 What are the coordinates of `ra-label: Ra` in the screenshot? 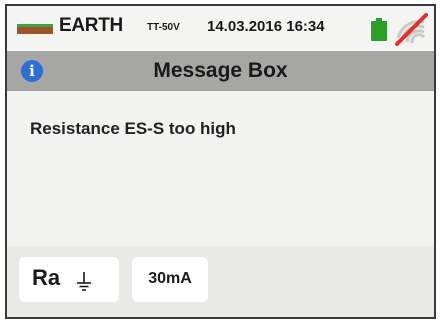 It's located at (46, 277).